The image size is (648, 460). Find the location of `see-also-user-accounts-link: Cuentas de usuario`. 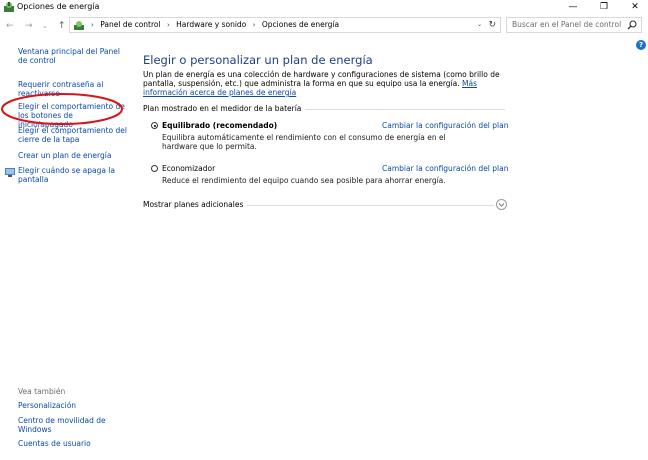

see-also-user-accounts-link: Cuentas de usuario is located at coordinates (73, 443).